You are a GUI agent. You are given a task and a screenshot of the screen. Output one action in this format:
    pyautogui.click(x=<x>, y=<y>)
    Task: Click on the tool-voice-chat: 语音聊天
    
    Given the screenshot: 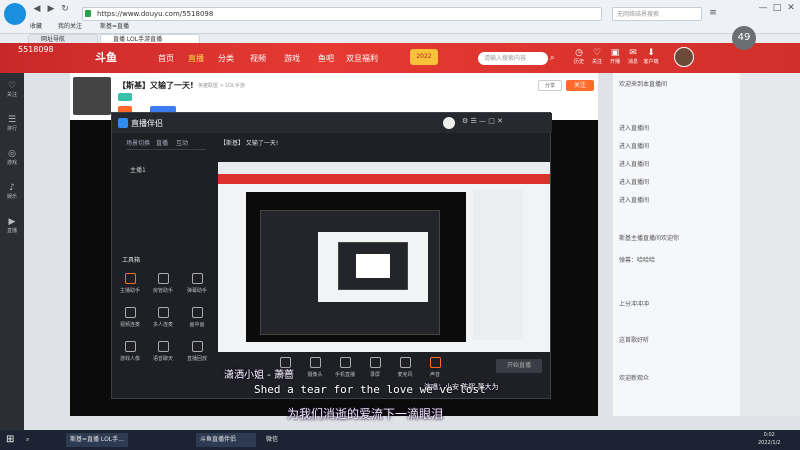 What is the action you would take?
    pyautogui.click(x=163, y=351)
    